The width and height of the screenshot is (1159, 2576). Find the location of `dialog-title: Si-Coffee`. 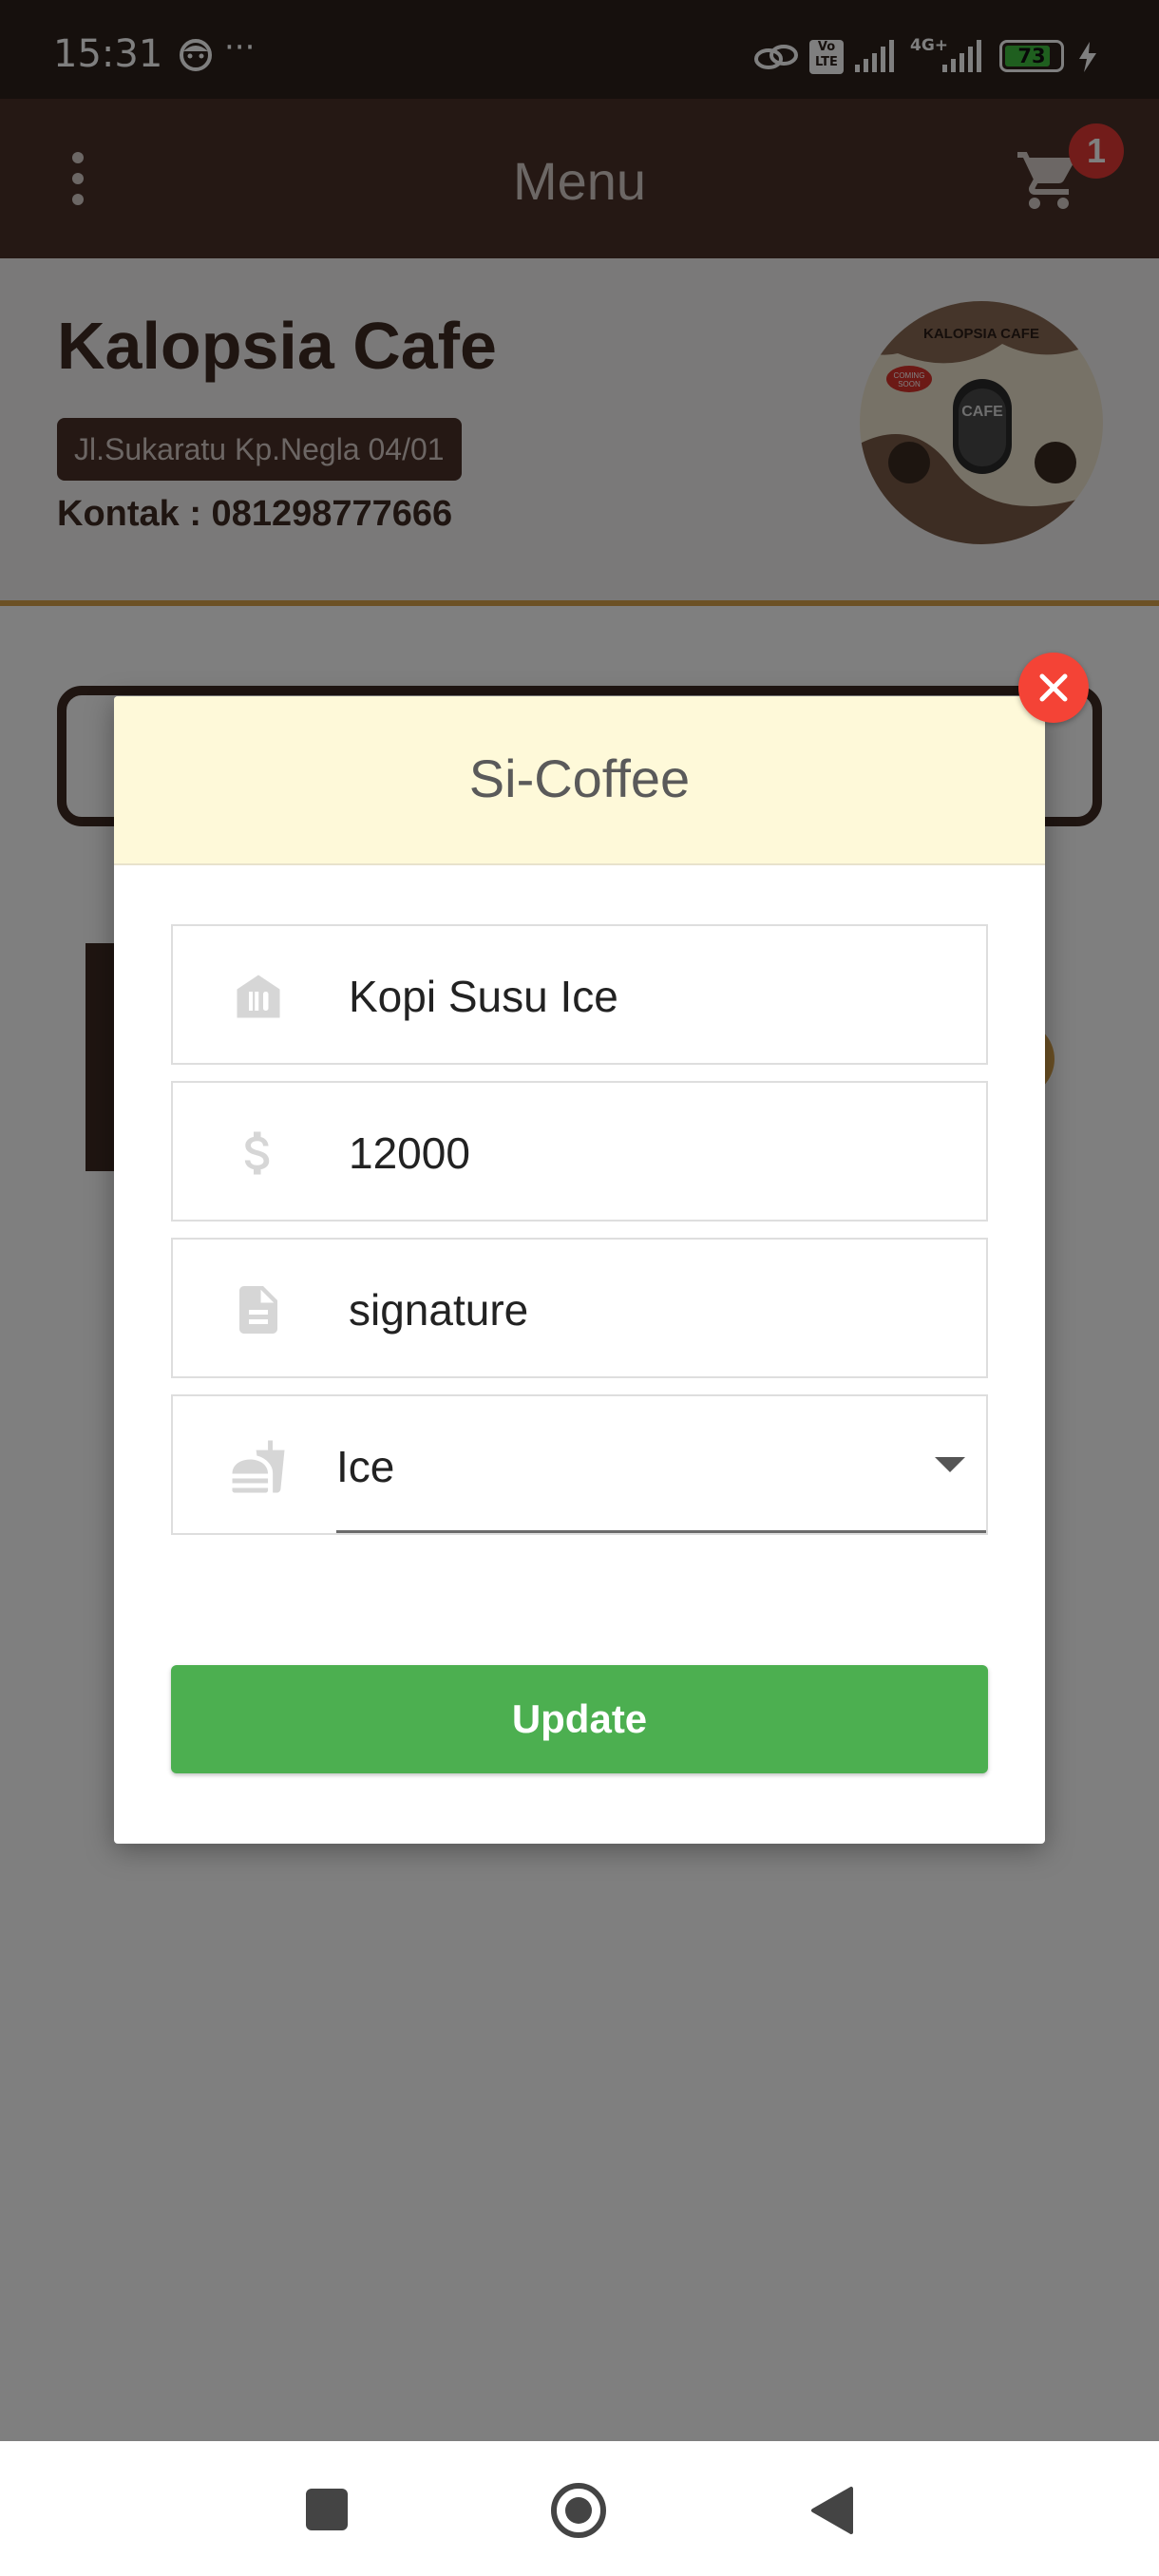

dialog-title: Si-Coffee is located at coordinates (579, 778).